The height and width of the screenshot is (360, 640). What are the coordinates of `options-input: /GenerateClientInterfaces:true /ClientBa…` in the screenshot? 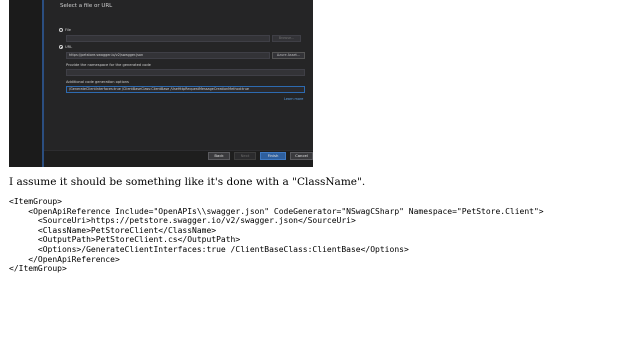 It's located at (185, 89).